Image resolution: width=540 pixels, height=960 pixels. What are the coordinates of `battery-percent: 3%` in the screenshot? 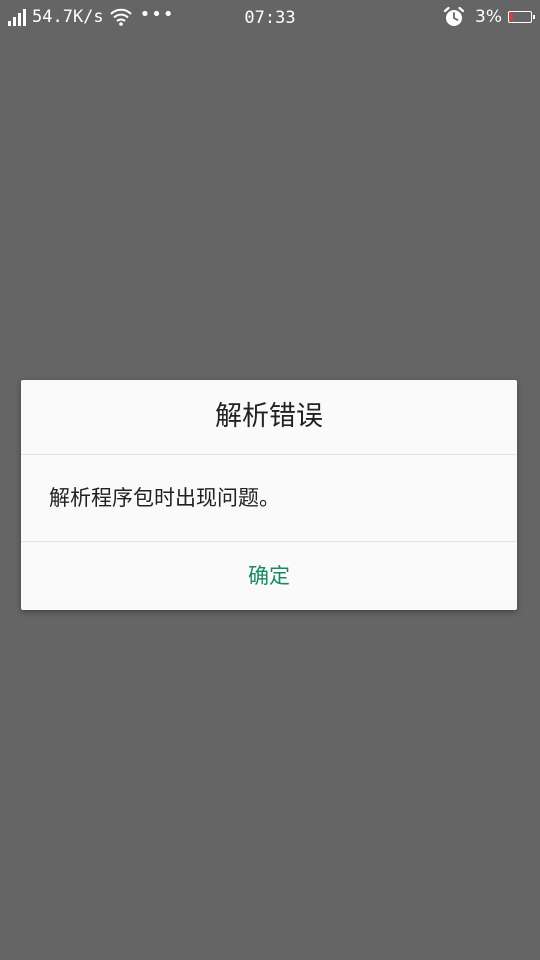 It's located at (488, 17).